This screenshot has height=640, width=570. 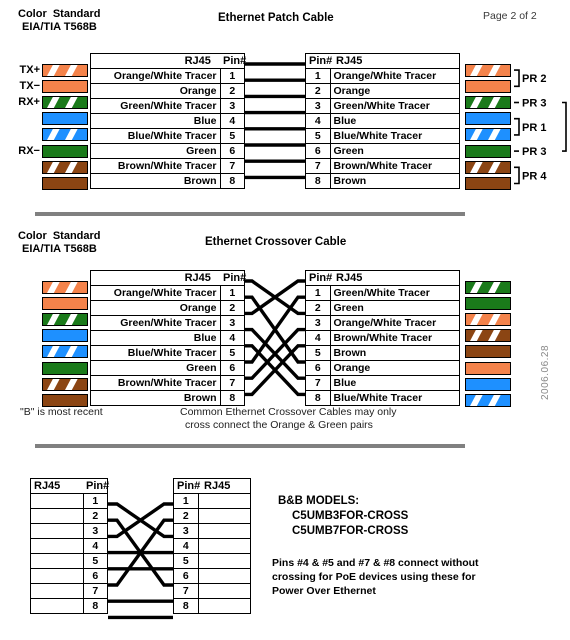 I want to click on wire-color-name: Brown/White Tracer, so click(x=394, y=166).